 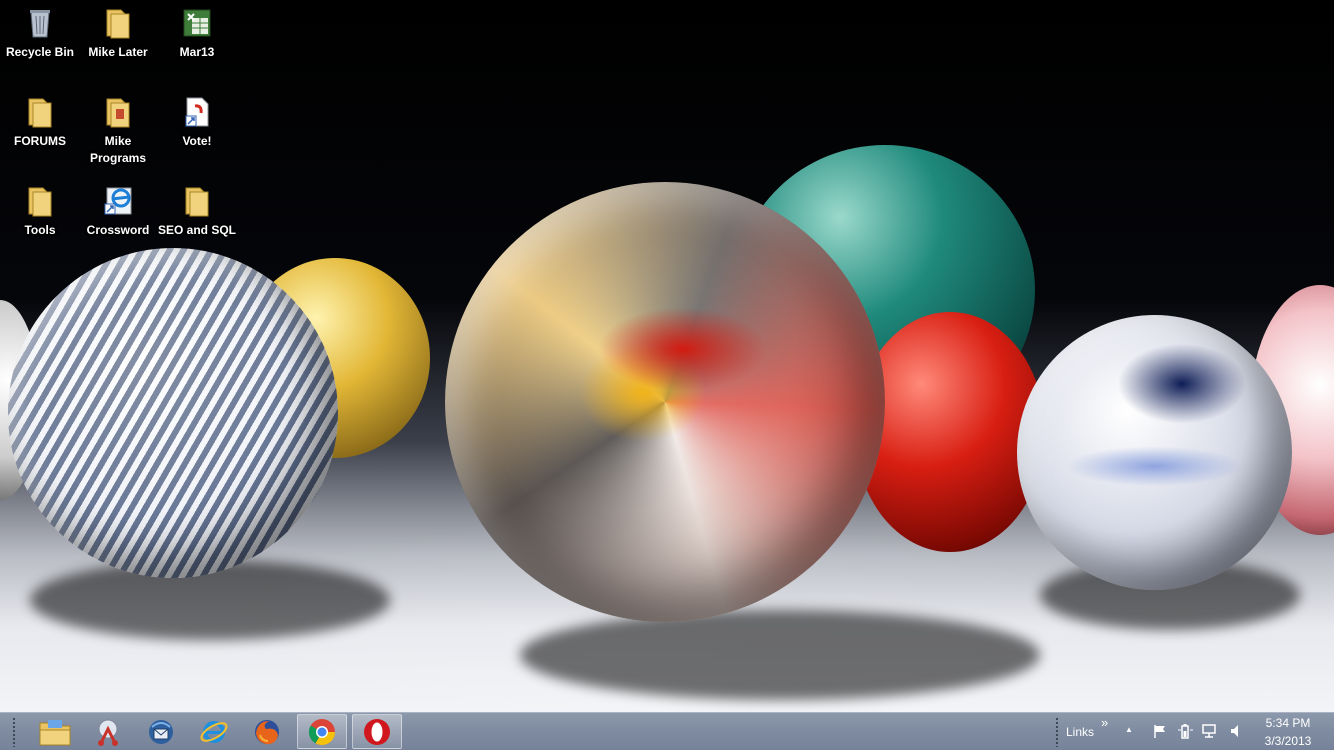 What do you see at coordinates (40, 230) in the screenshot?
I see `desktop-icon-label: Tools` at bounding box center [40, 230].